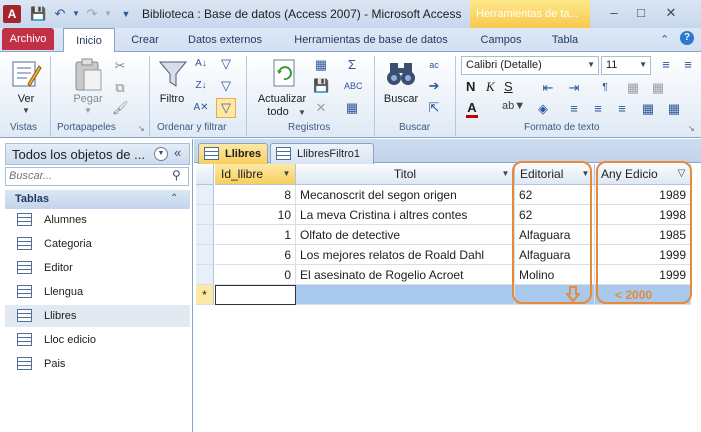  I want to click on nav-item-alumnes: Alumnes, so click(97, 220).